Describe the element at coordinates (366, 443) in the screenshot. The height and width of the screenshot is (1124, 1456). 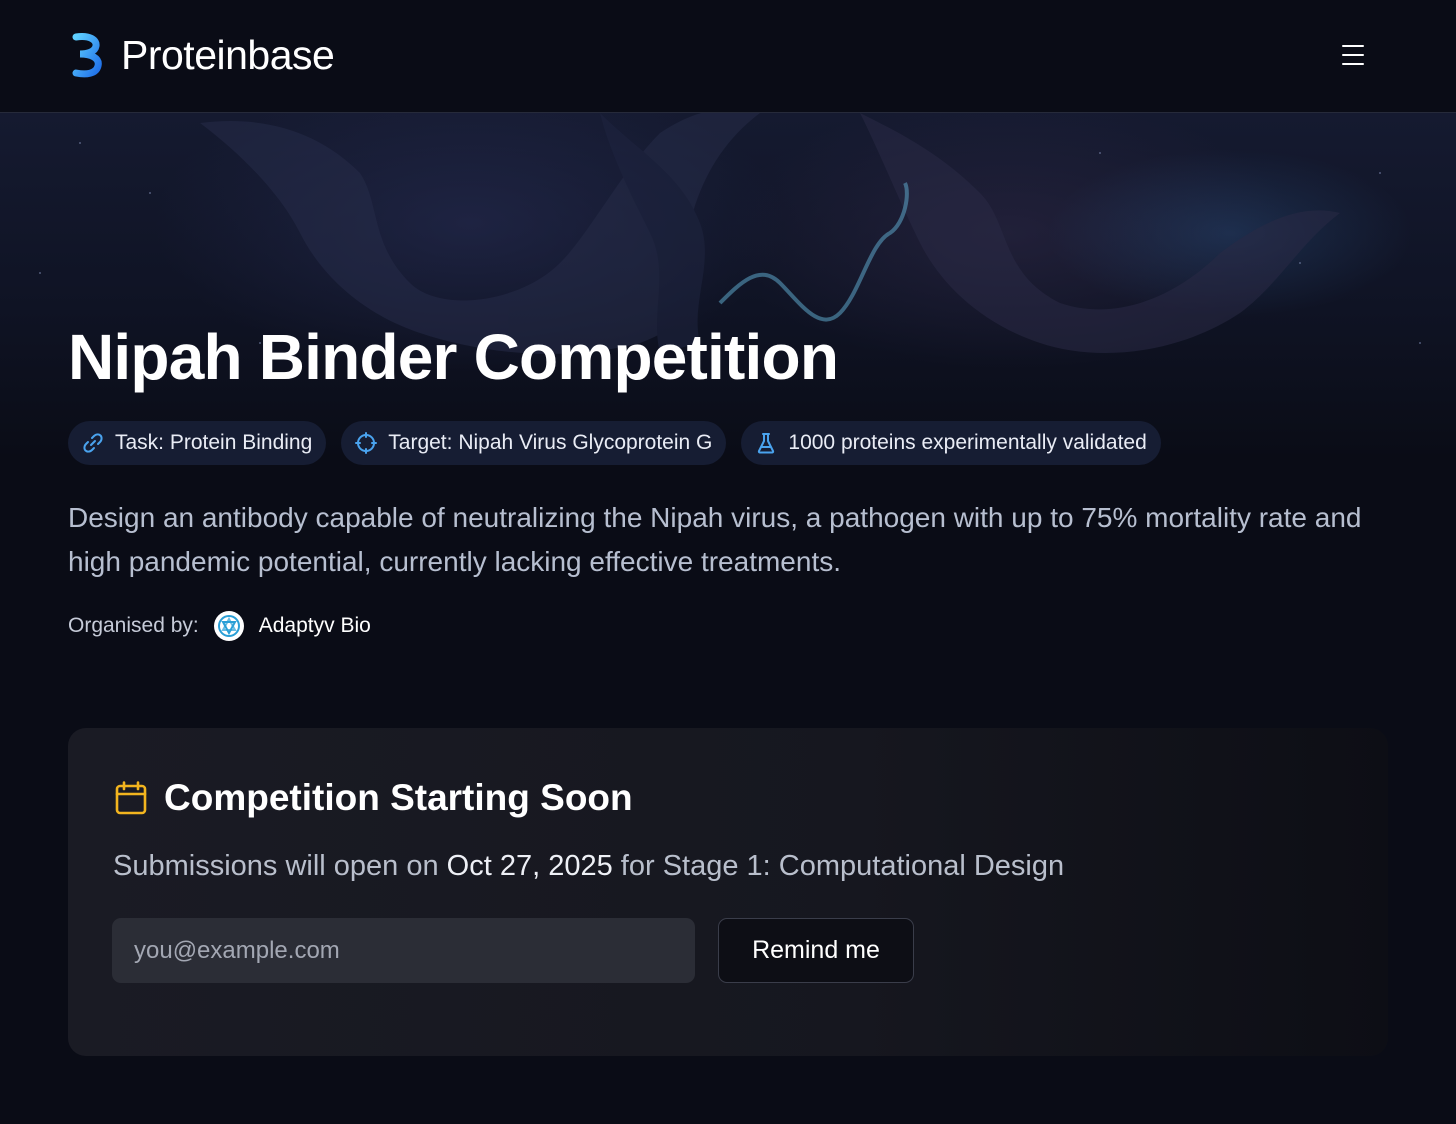
I see `target-icon` at that location.